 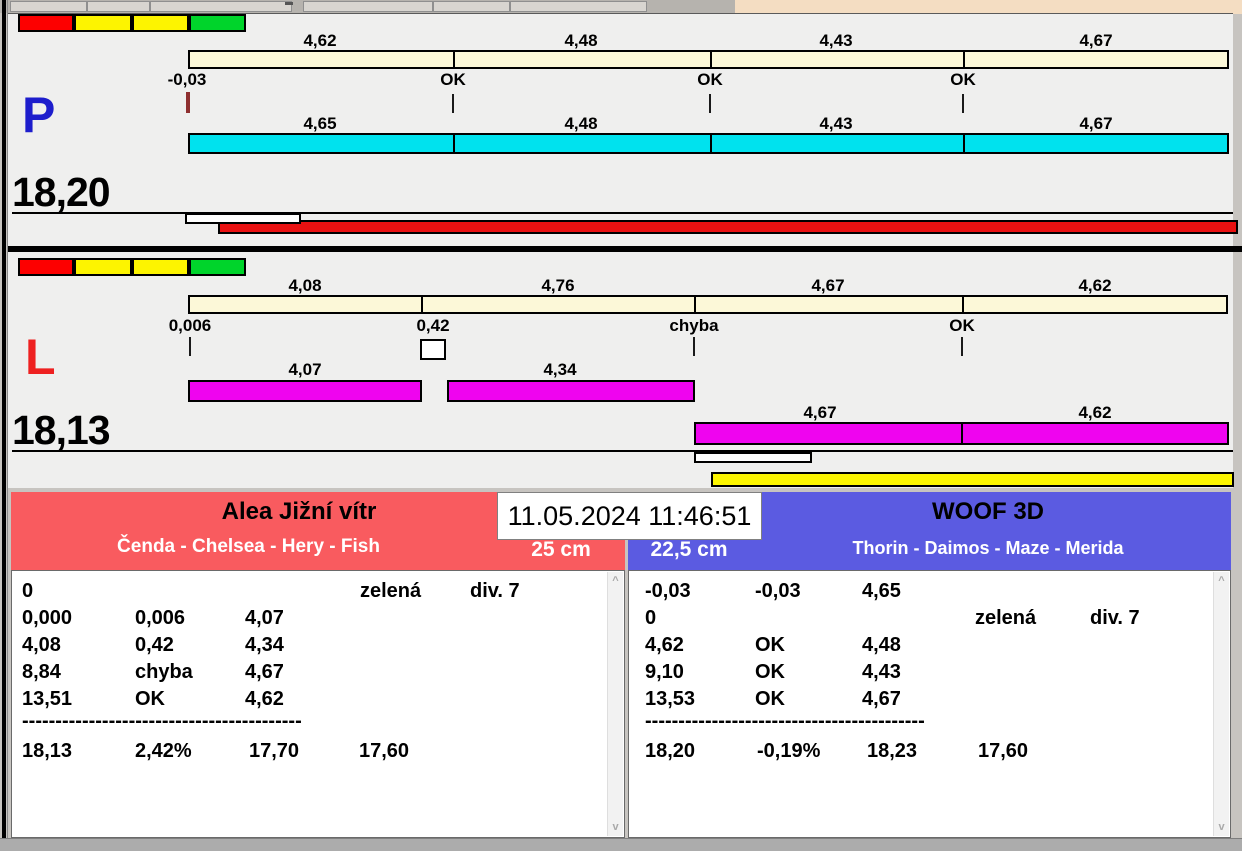 I want to click on table-cell: 13,51, so click(x=47, y=699).